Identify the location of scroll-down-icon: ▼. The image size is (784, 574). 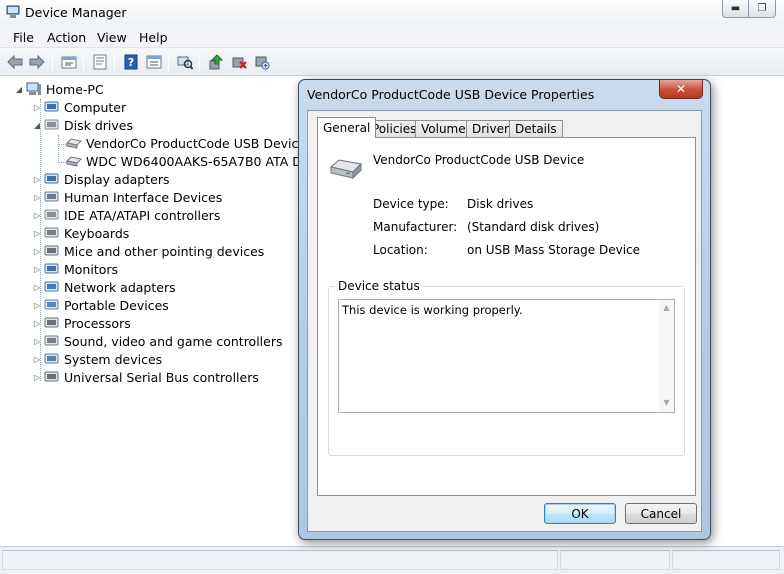
(666, 403).